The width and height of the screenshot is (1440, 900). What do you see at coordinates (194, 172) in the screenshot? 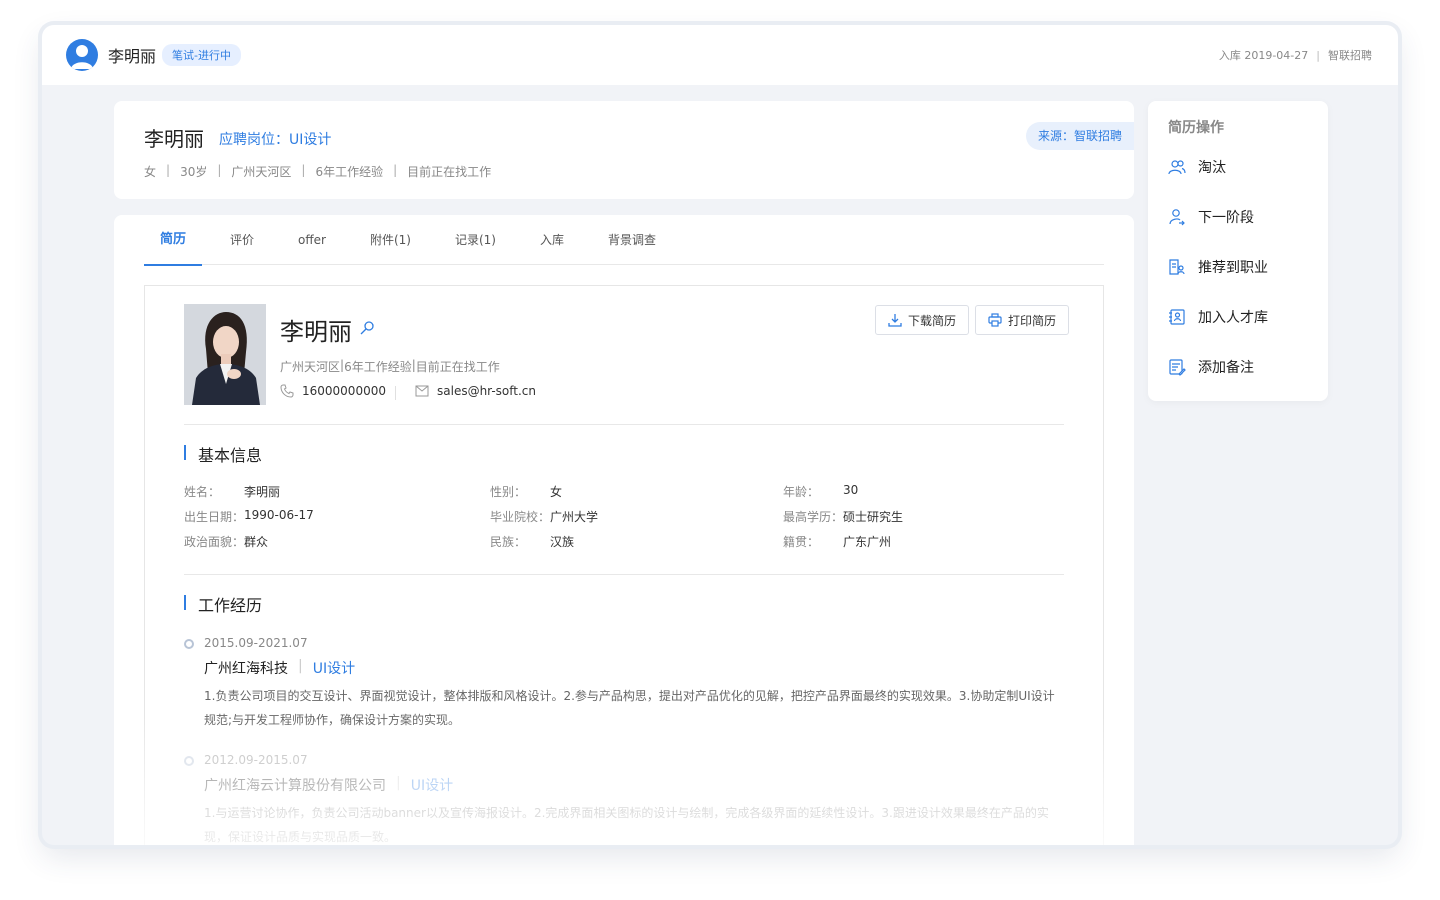
I see `meta-age: 30岁` at bounding box center [194, 172].